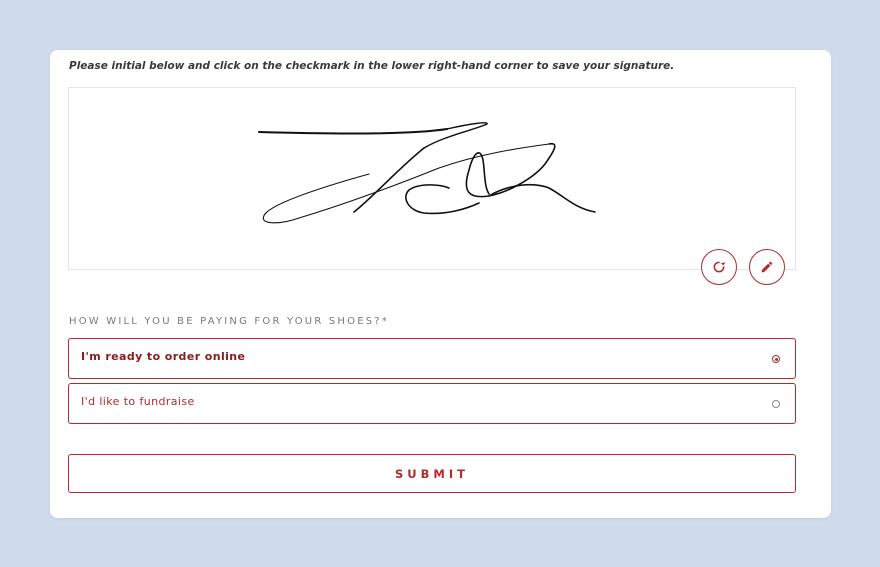 Image resolution: width=880 pixels, height=567 pixels. Describe the element at coordinates (776, 359) in the screenshot. I see `radio-selected-icon` at that location.